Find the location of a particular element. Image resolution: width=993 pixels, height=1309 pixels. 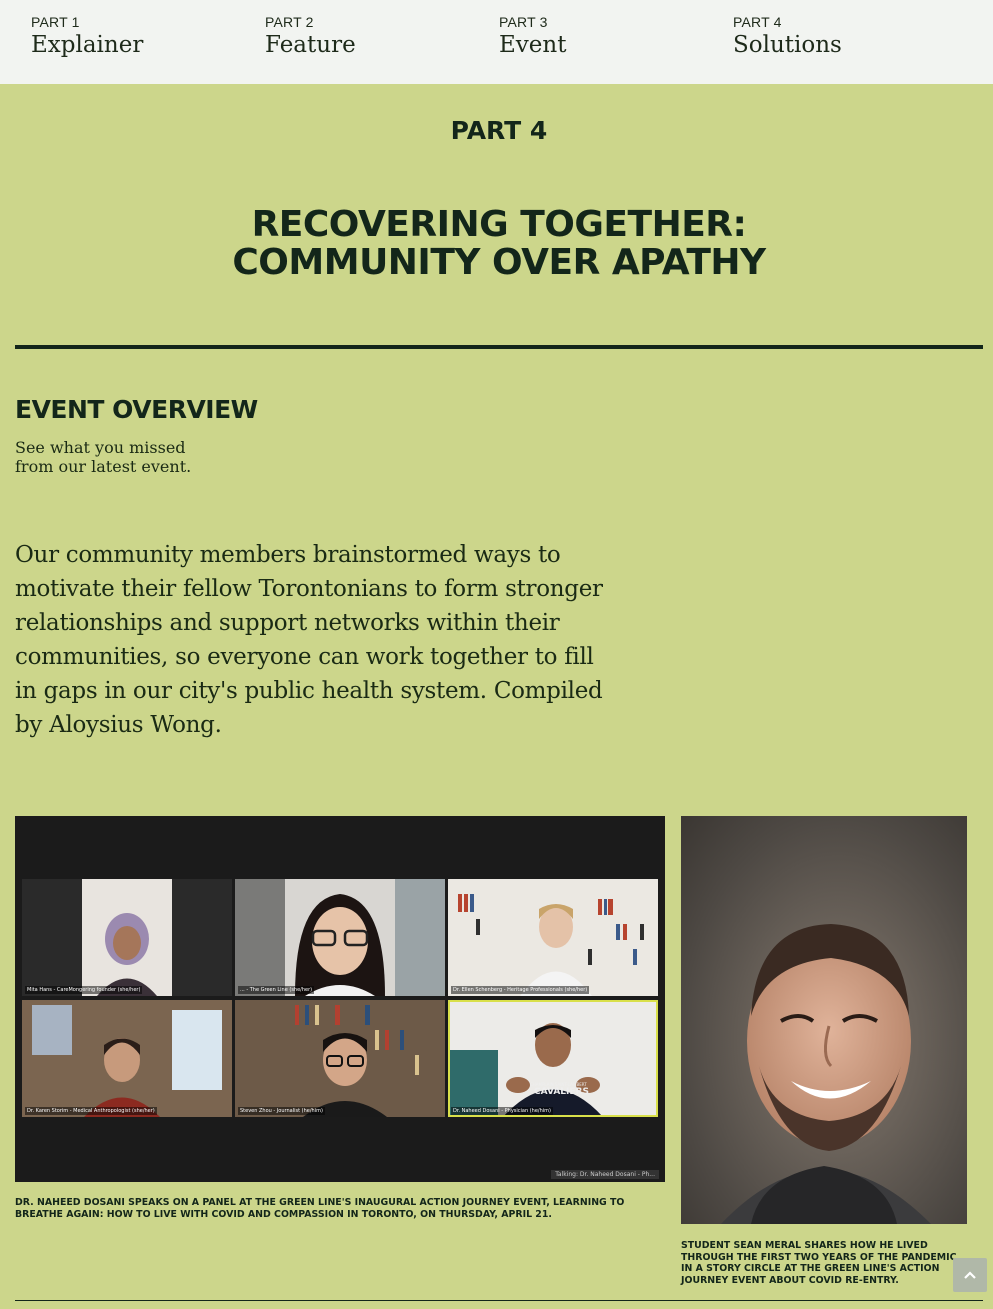

portrait-illustration is located at coordinates (826, 1074).